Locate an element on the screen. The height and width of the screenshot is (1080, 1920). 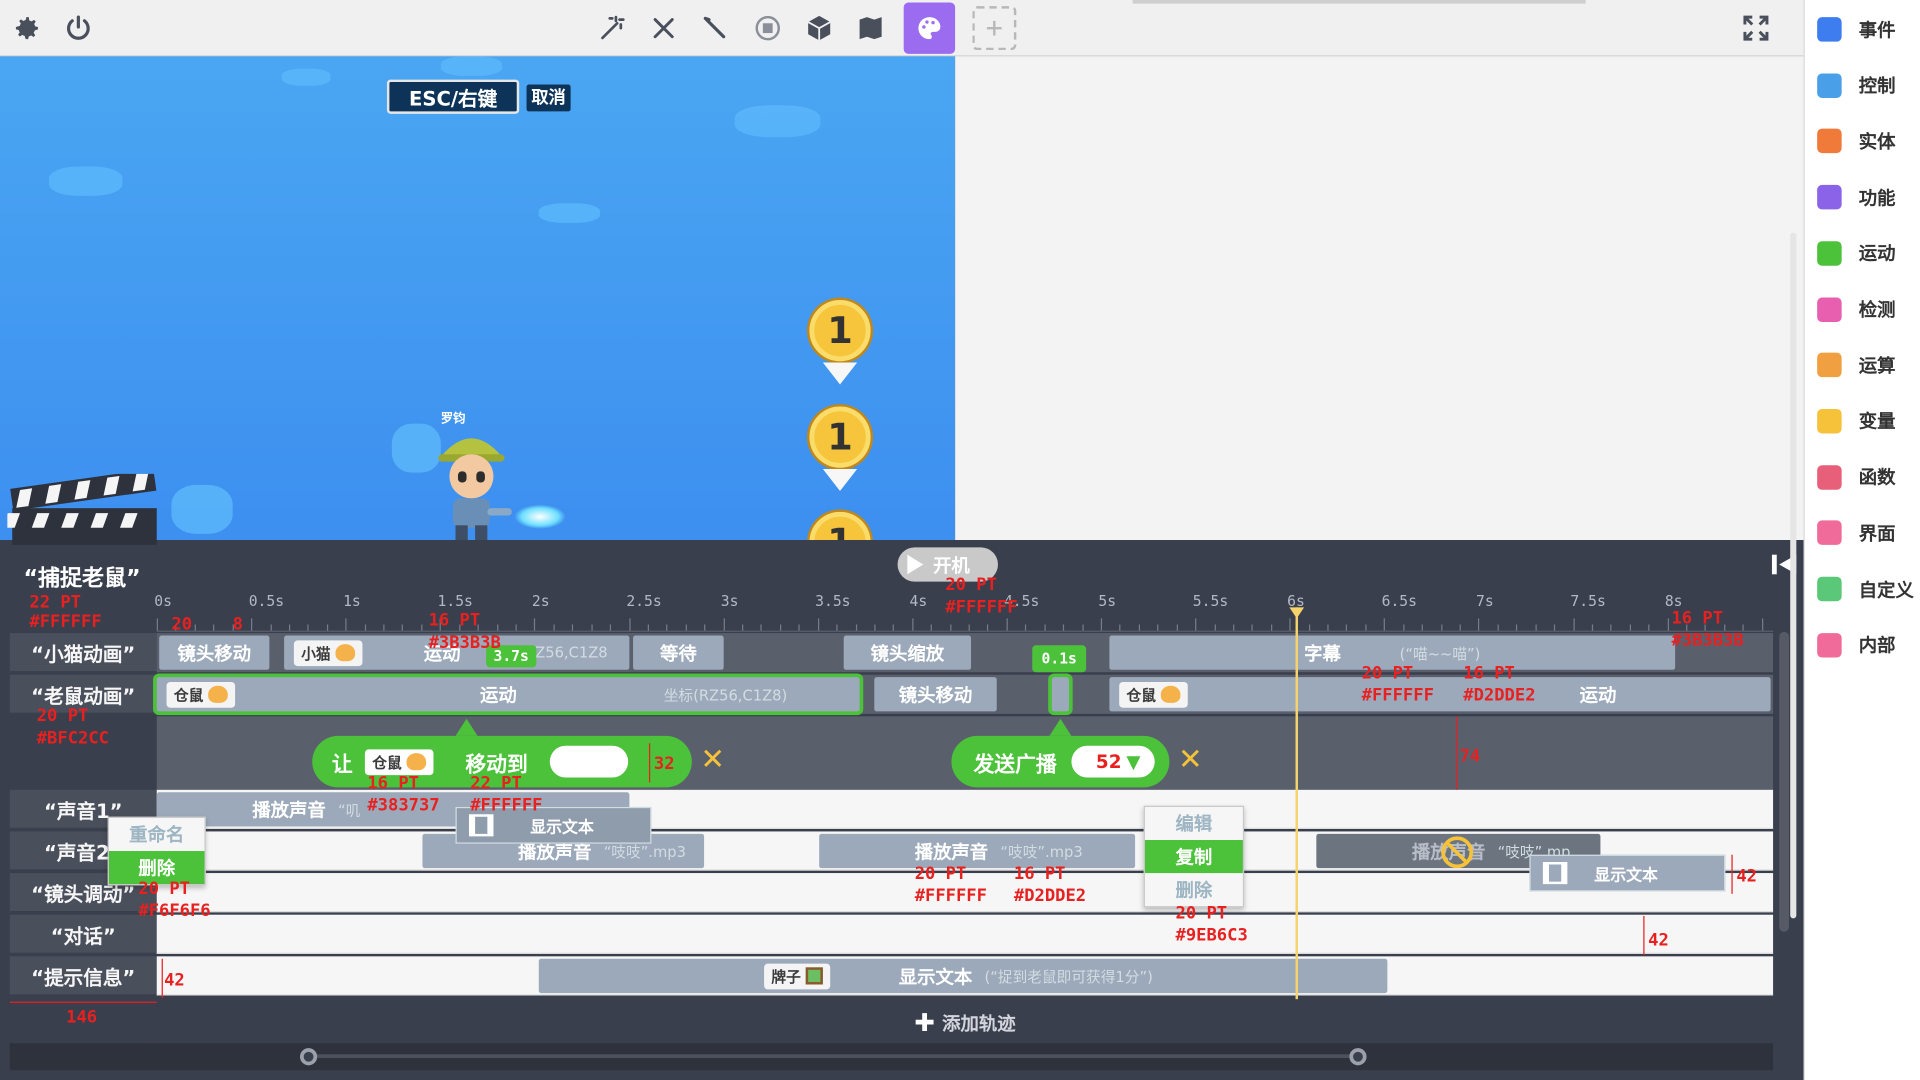
target-position-input is located at coordinates (589, 761).